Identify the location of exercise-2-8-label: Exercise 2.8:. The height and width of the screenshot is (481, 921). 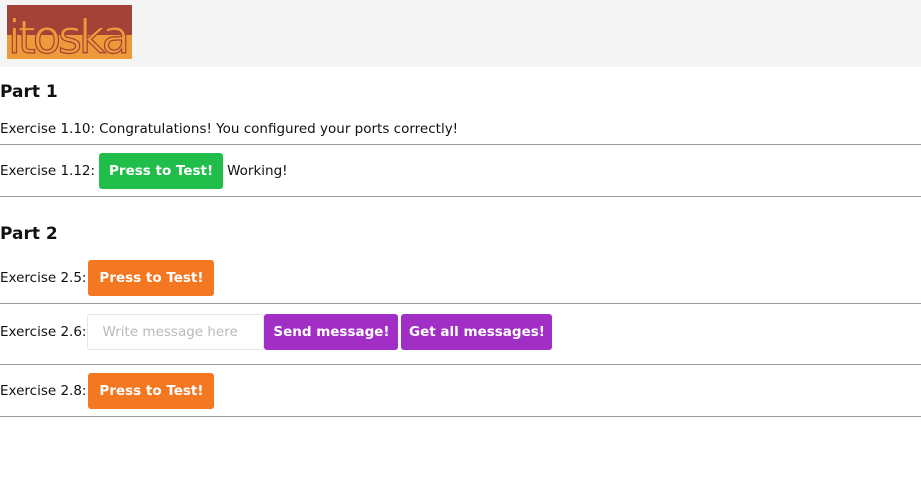
(43, 391).